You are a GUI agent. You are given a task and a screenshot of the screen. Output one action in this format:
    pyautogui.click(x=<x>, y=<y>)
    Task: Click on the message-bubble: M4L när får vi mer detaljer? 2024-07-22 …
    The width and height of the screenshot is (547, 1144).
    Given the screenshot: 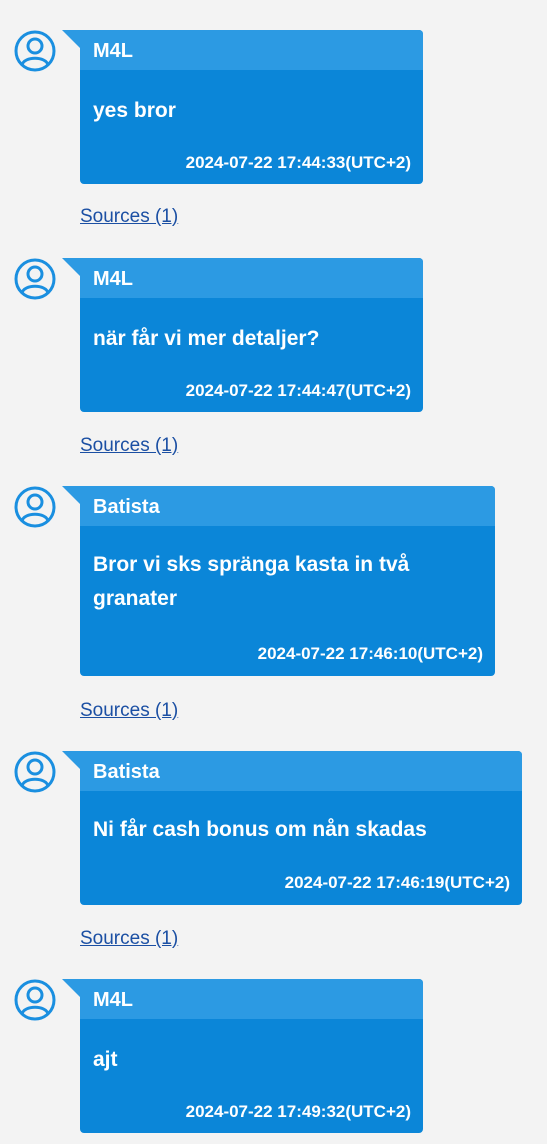 What is the action you would take?
    pyautogui.click(x=242, y=335)
    